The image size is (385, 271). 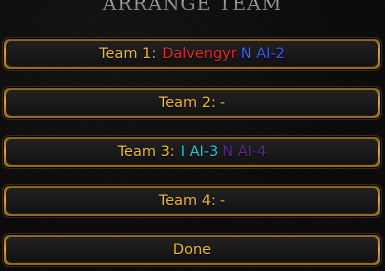 I want to click on team-3-row: Team 3: I AI-3 N AI-4, so click(x=192, y=152).